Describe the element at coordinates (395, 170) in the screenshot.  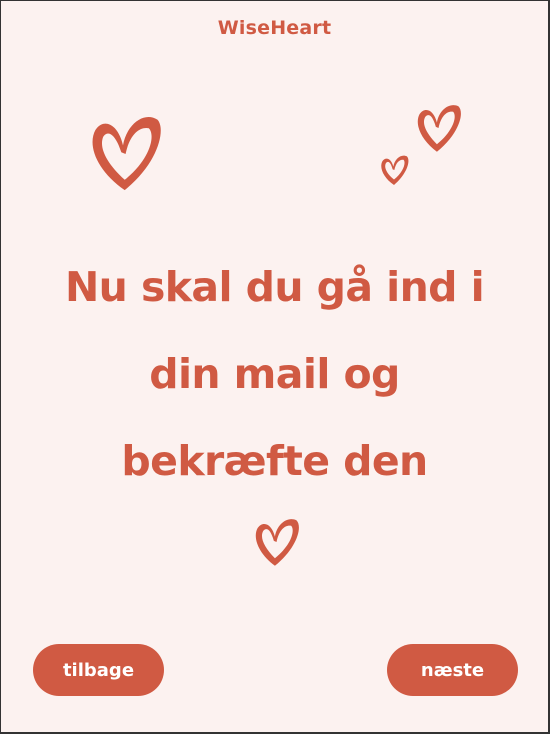
I see `heart-icon-tiny` at that location.